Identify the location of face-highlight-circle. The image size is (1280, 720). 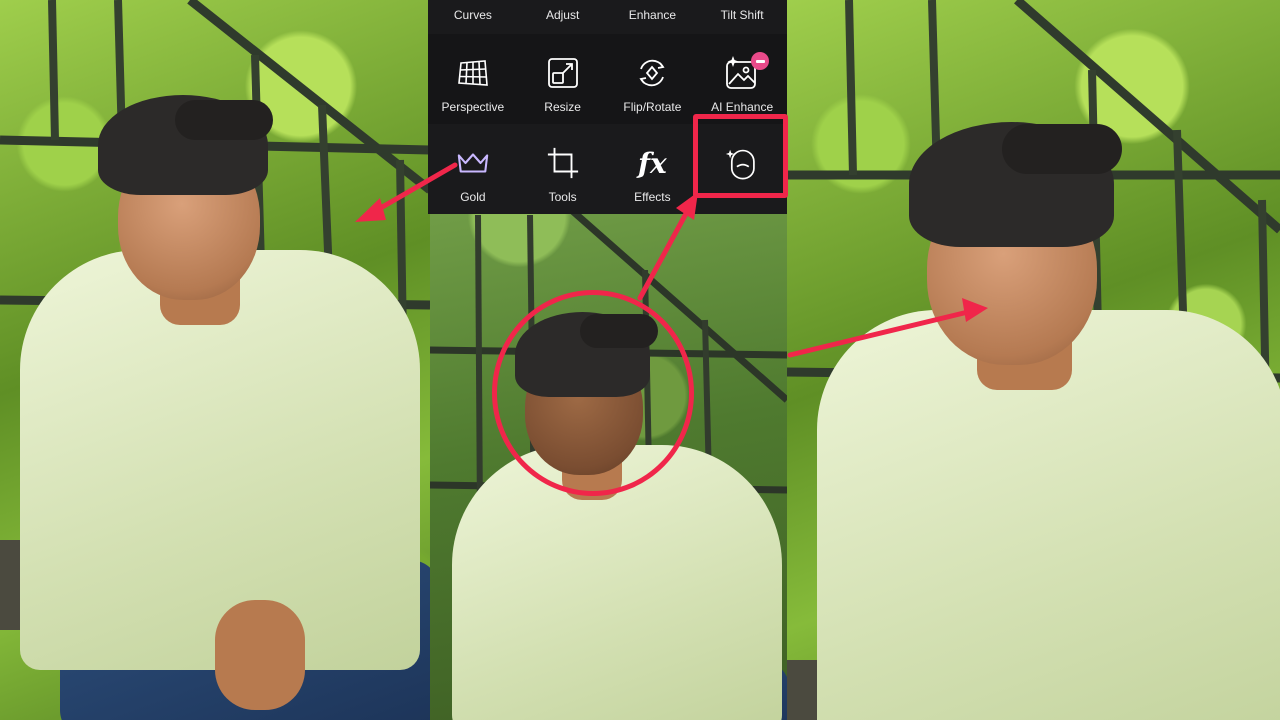
(593, 393).